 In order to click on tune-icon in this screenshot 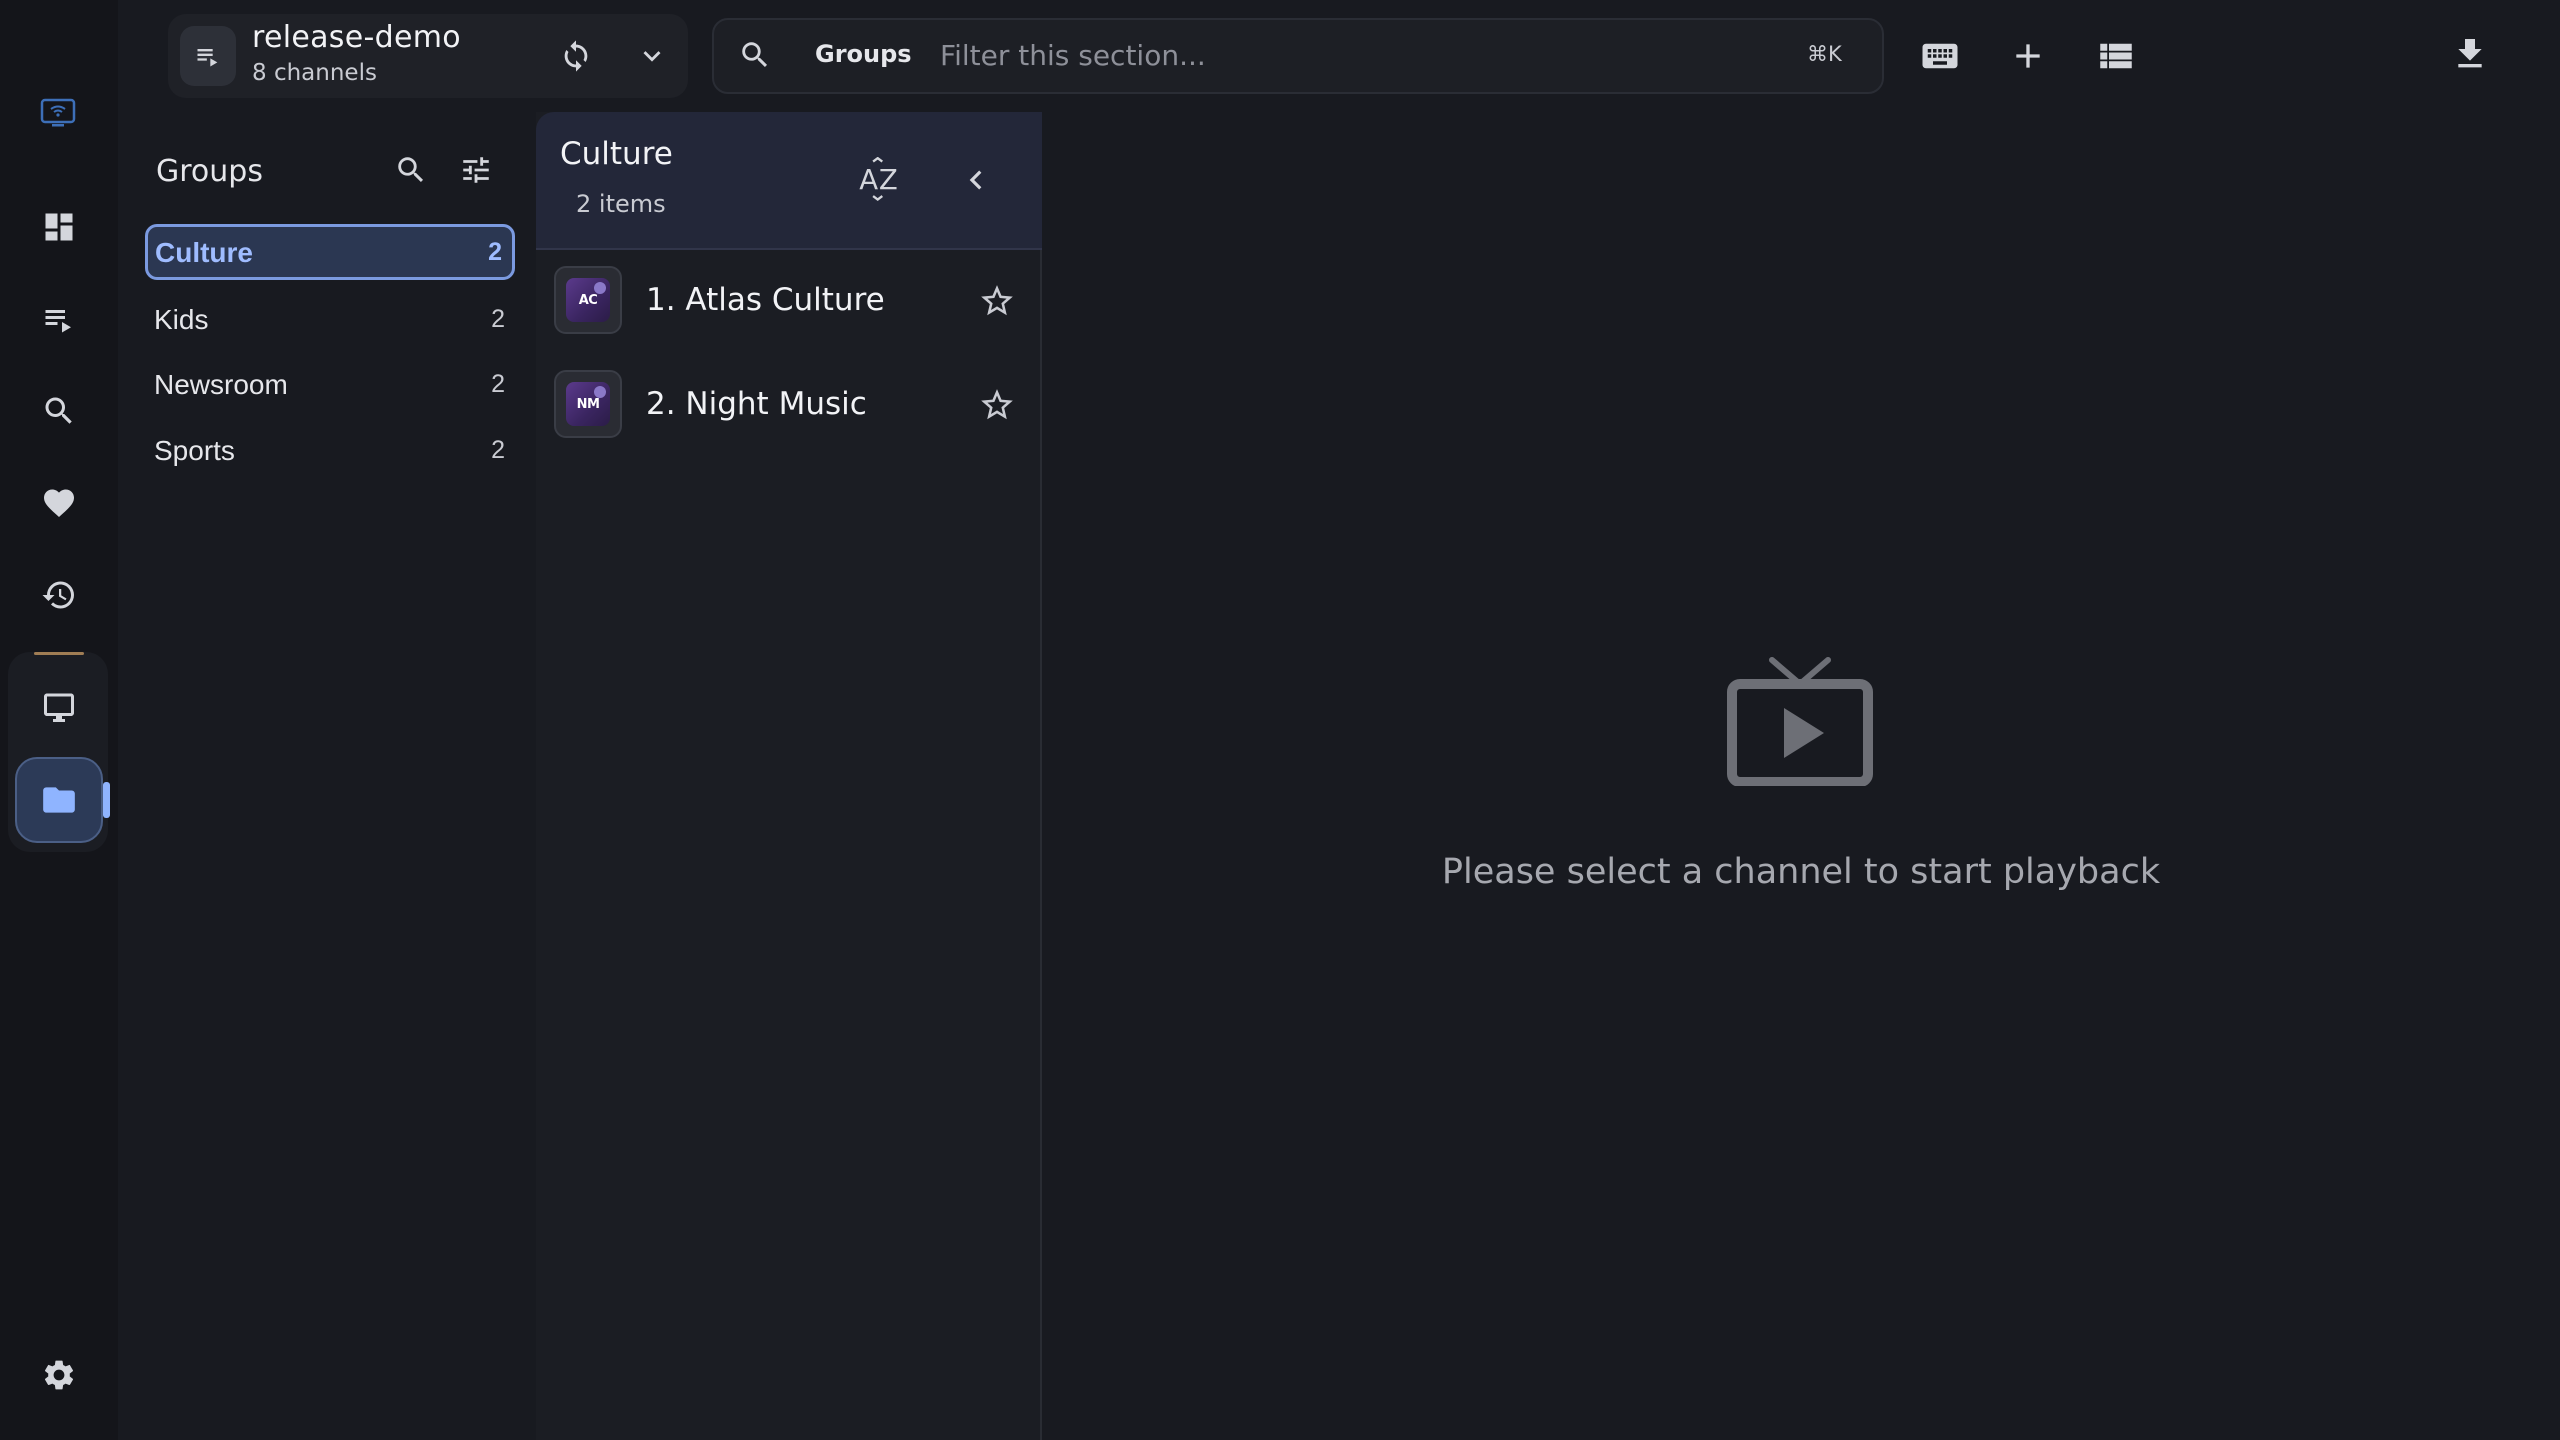, I will do `click(476, 170)`.